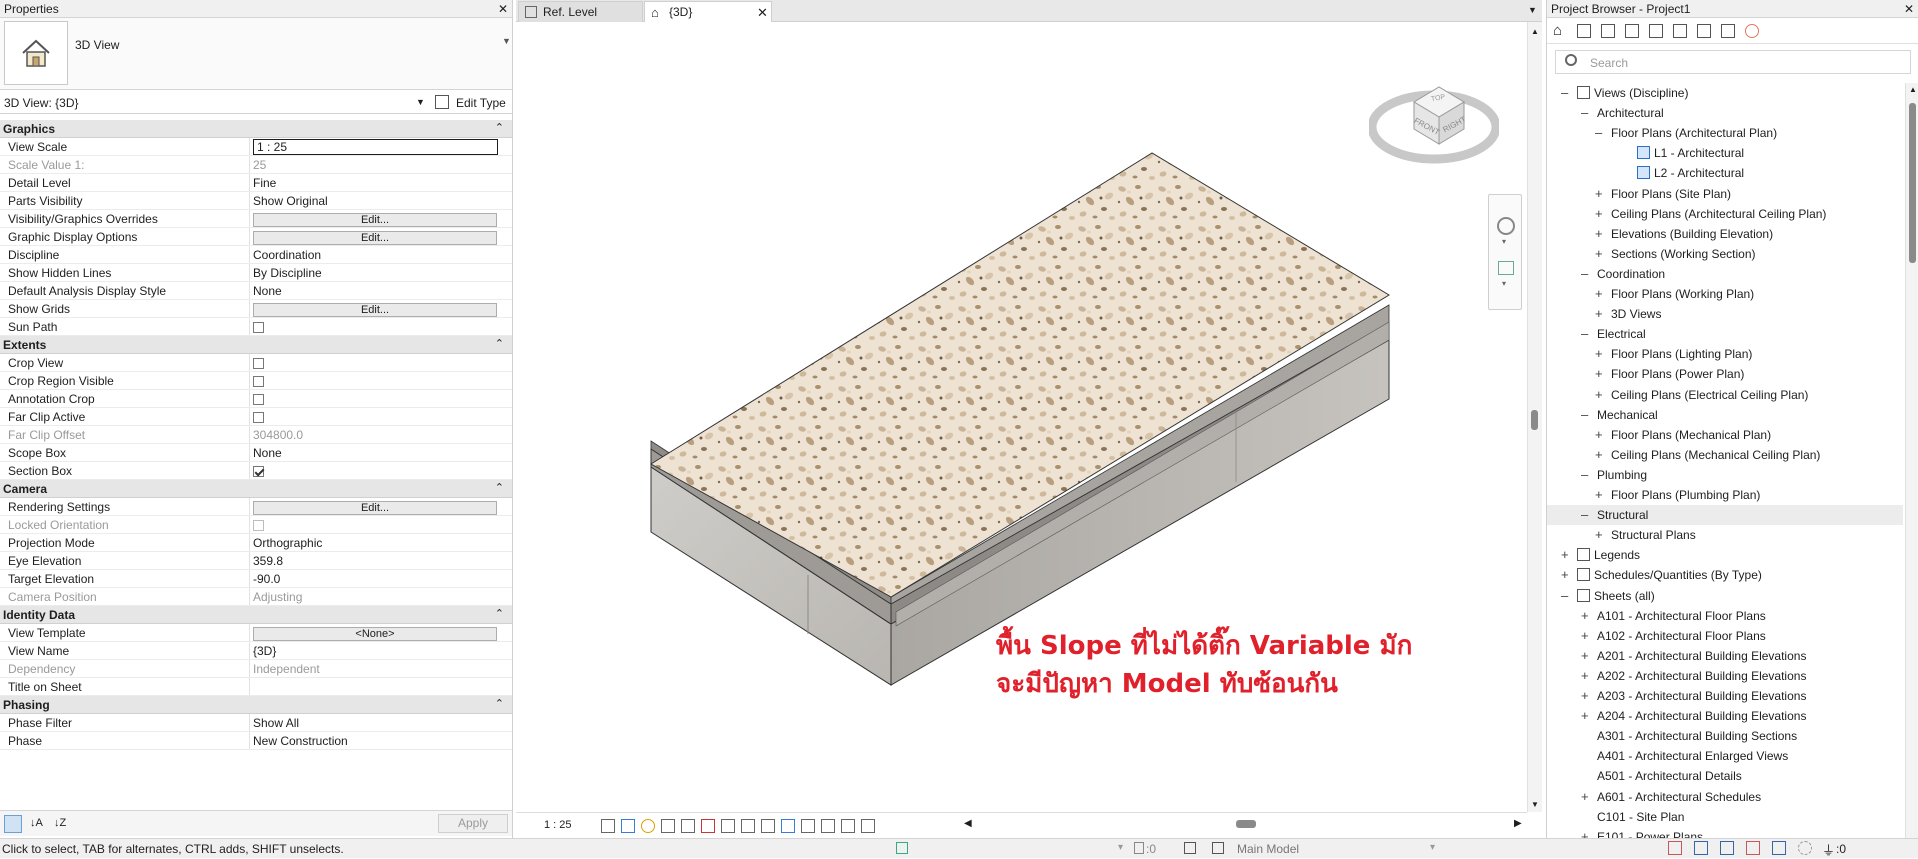  What do you see at coordinates (1535, 804) in the screenshot?
I see `scroll-down-icon: ▼` at bounding box center [1535, 804].